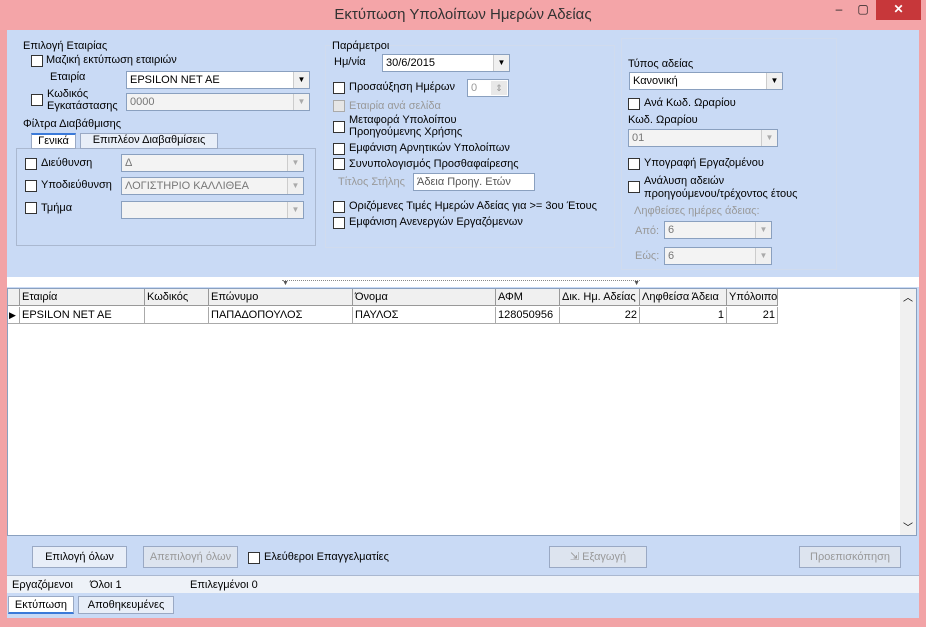  I want to click on increase-days-stepper: 0 ⇕, so click(488, 88).